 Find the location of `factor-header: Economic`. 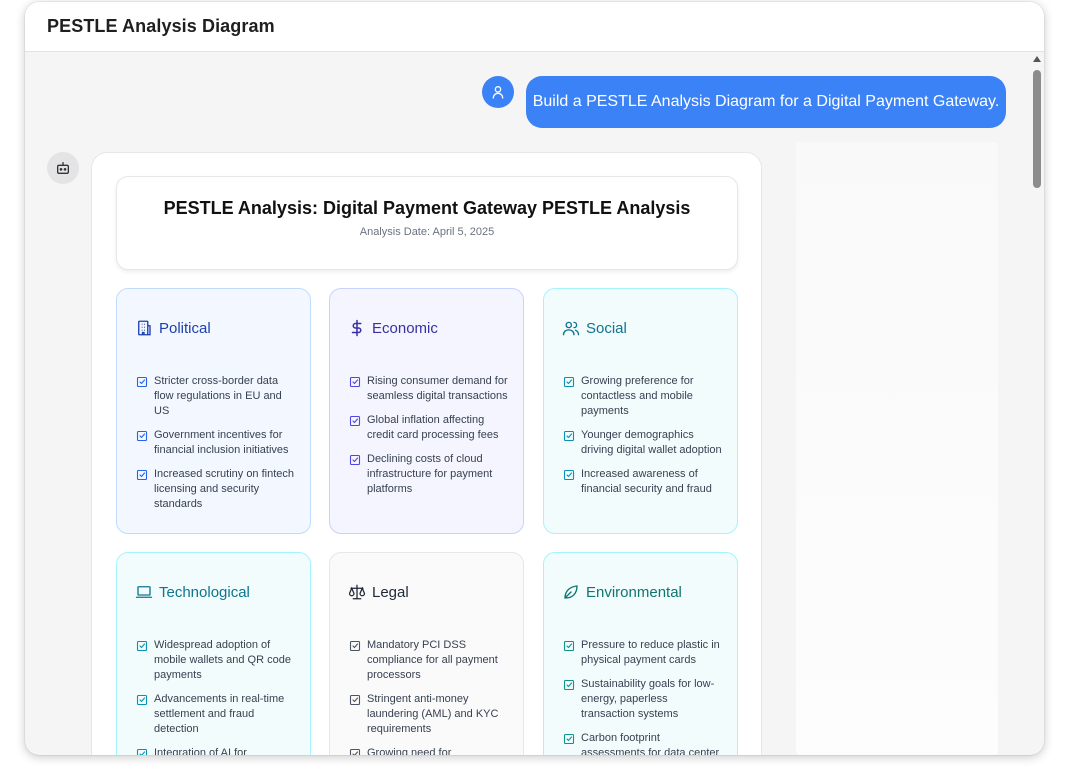

factor-header: Economic is located at coordinates (393, 328).